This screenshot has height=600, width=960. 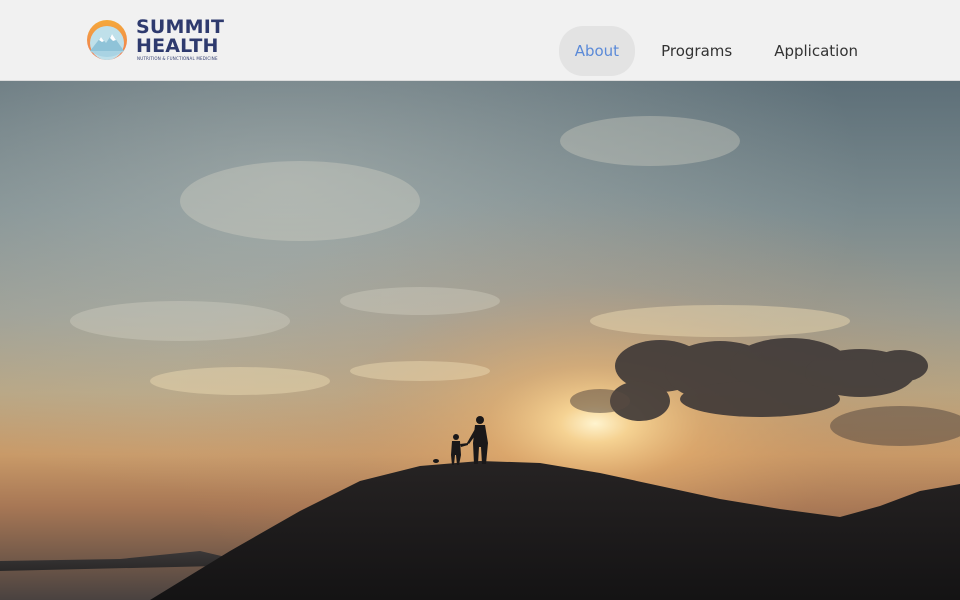 I want to click on nav-application: Application, so click(x=816, y=51).